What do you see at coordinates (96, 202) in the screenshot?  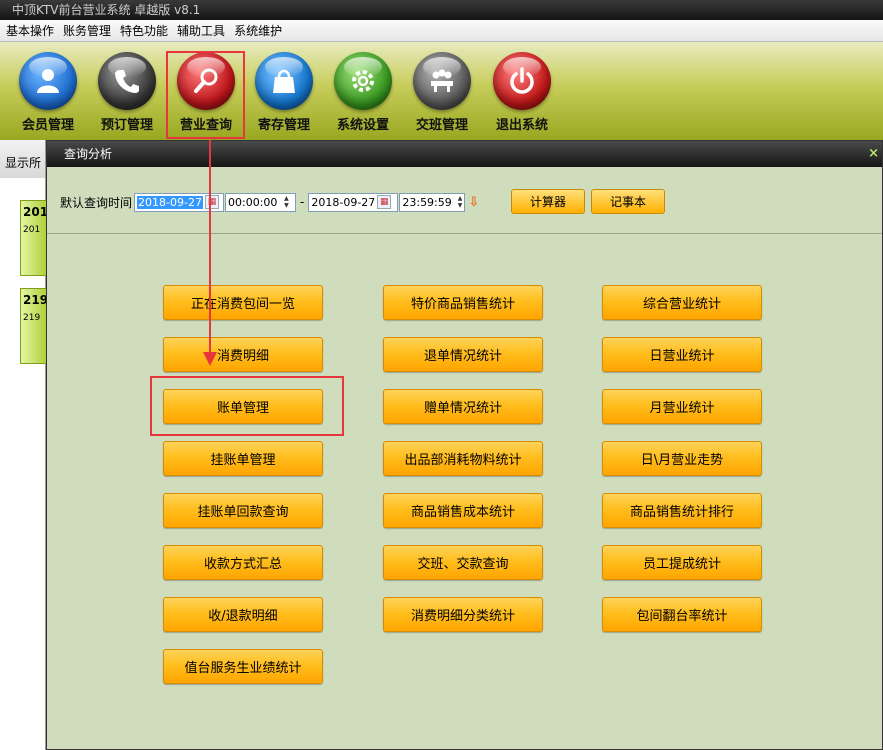 I see `query-time-label: 默认查询时间` at bounding box center [96, 202].